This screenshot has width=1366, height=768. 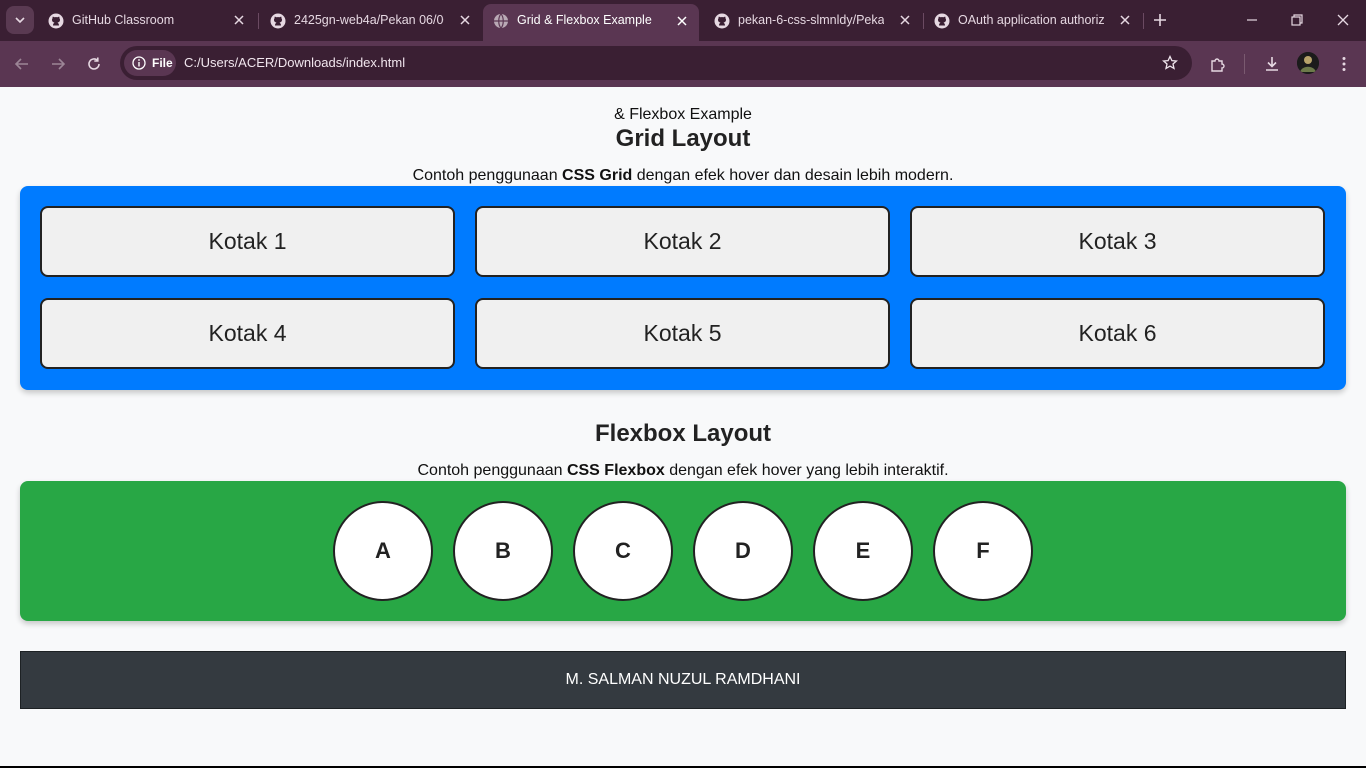 I want to click on file-chip-label: File, so click(x=162, y=63).